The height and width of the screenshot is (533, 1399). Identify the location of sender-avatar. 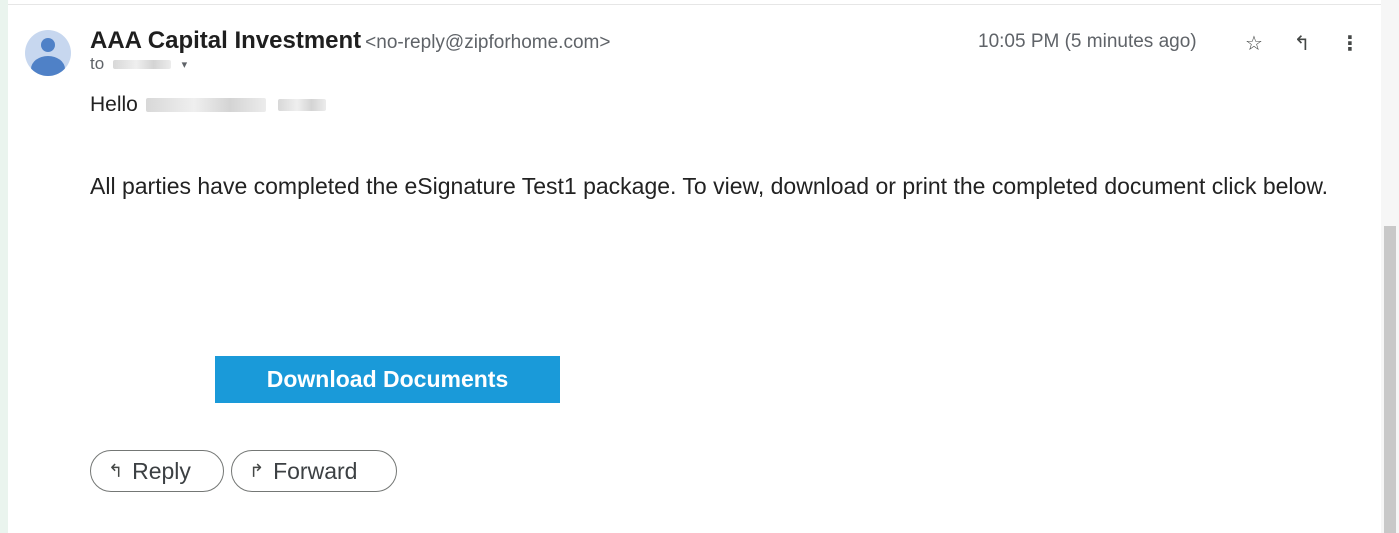
(48, 53).